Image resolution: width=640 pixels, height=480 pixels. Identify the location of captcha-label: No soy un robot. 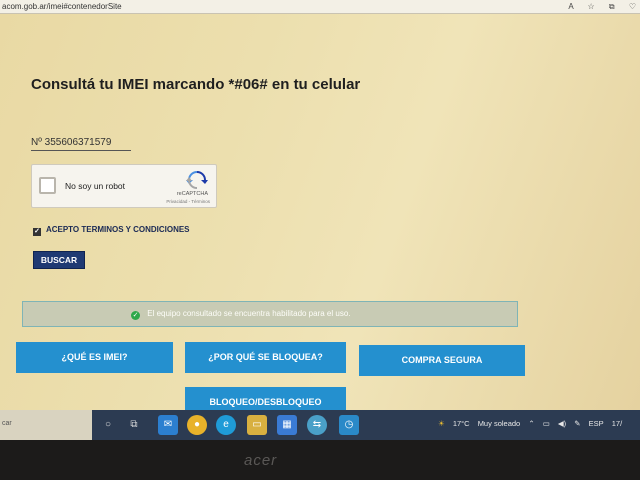
(95, 186).